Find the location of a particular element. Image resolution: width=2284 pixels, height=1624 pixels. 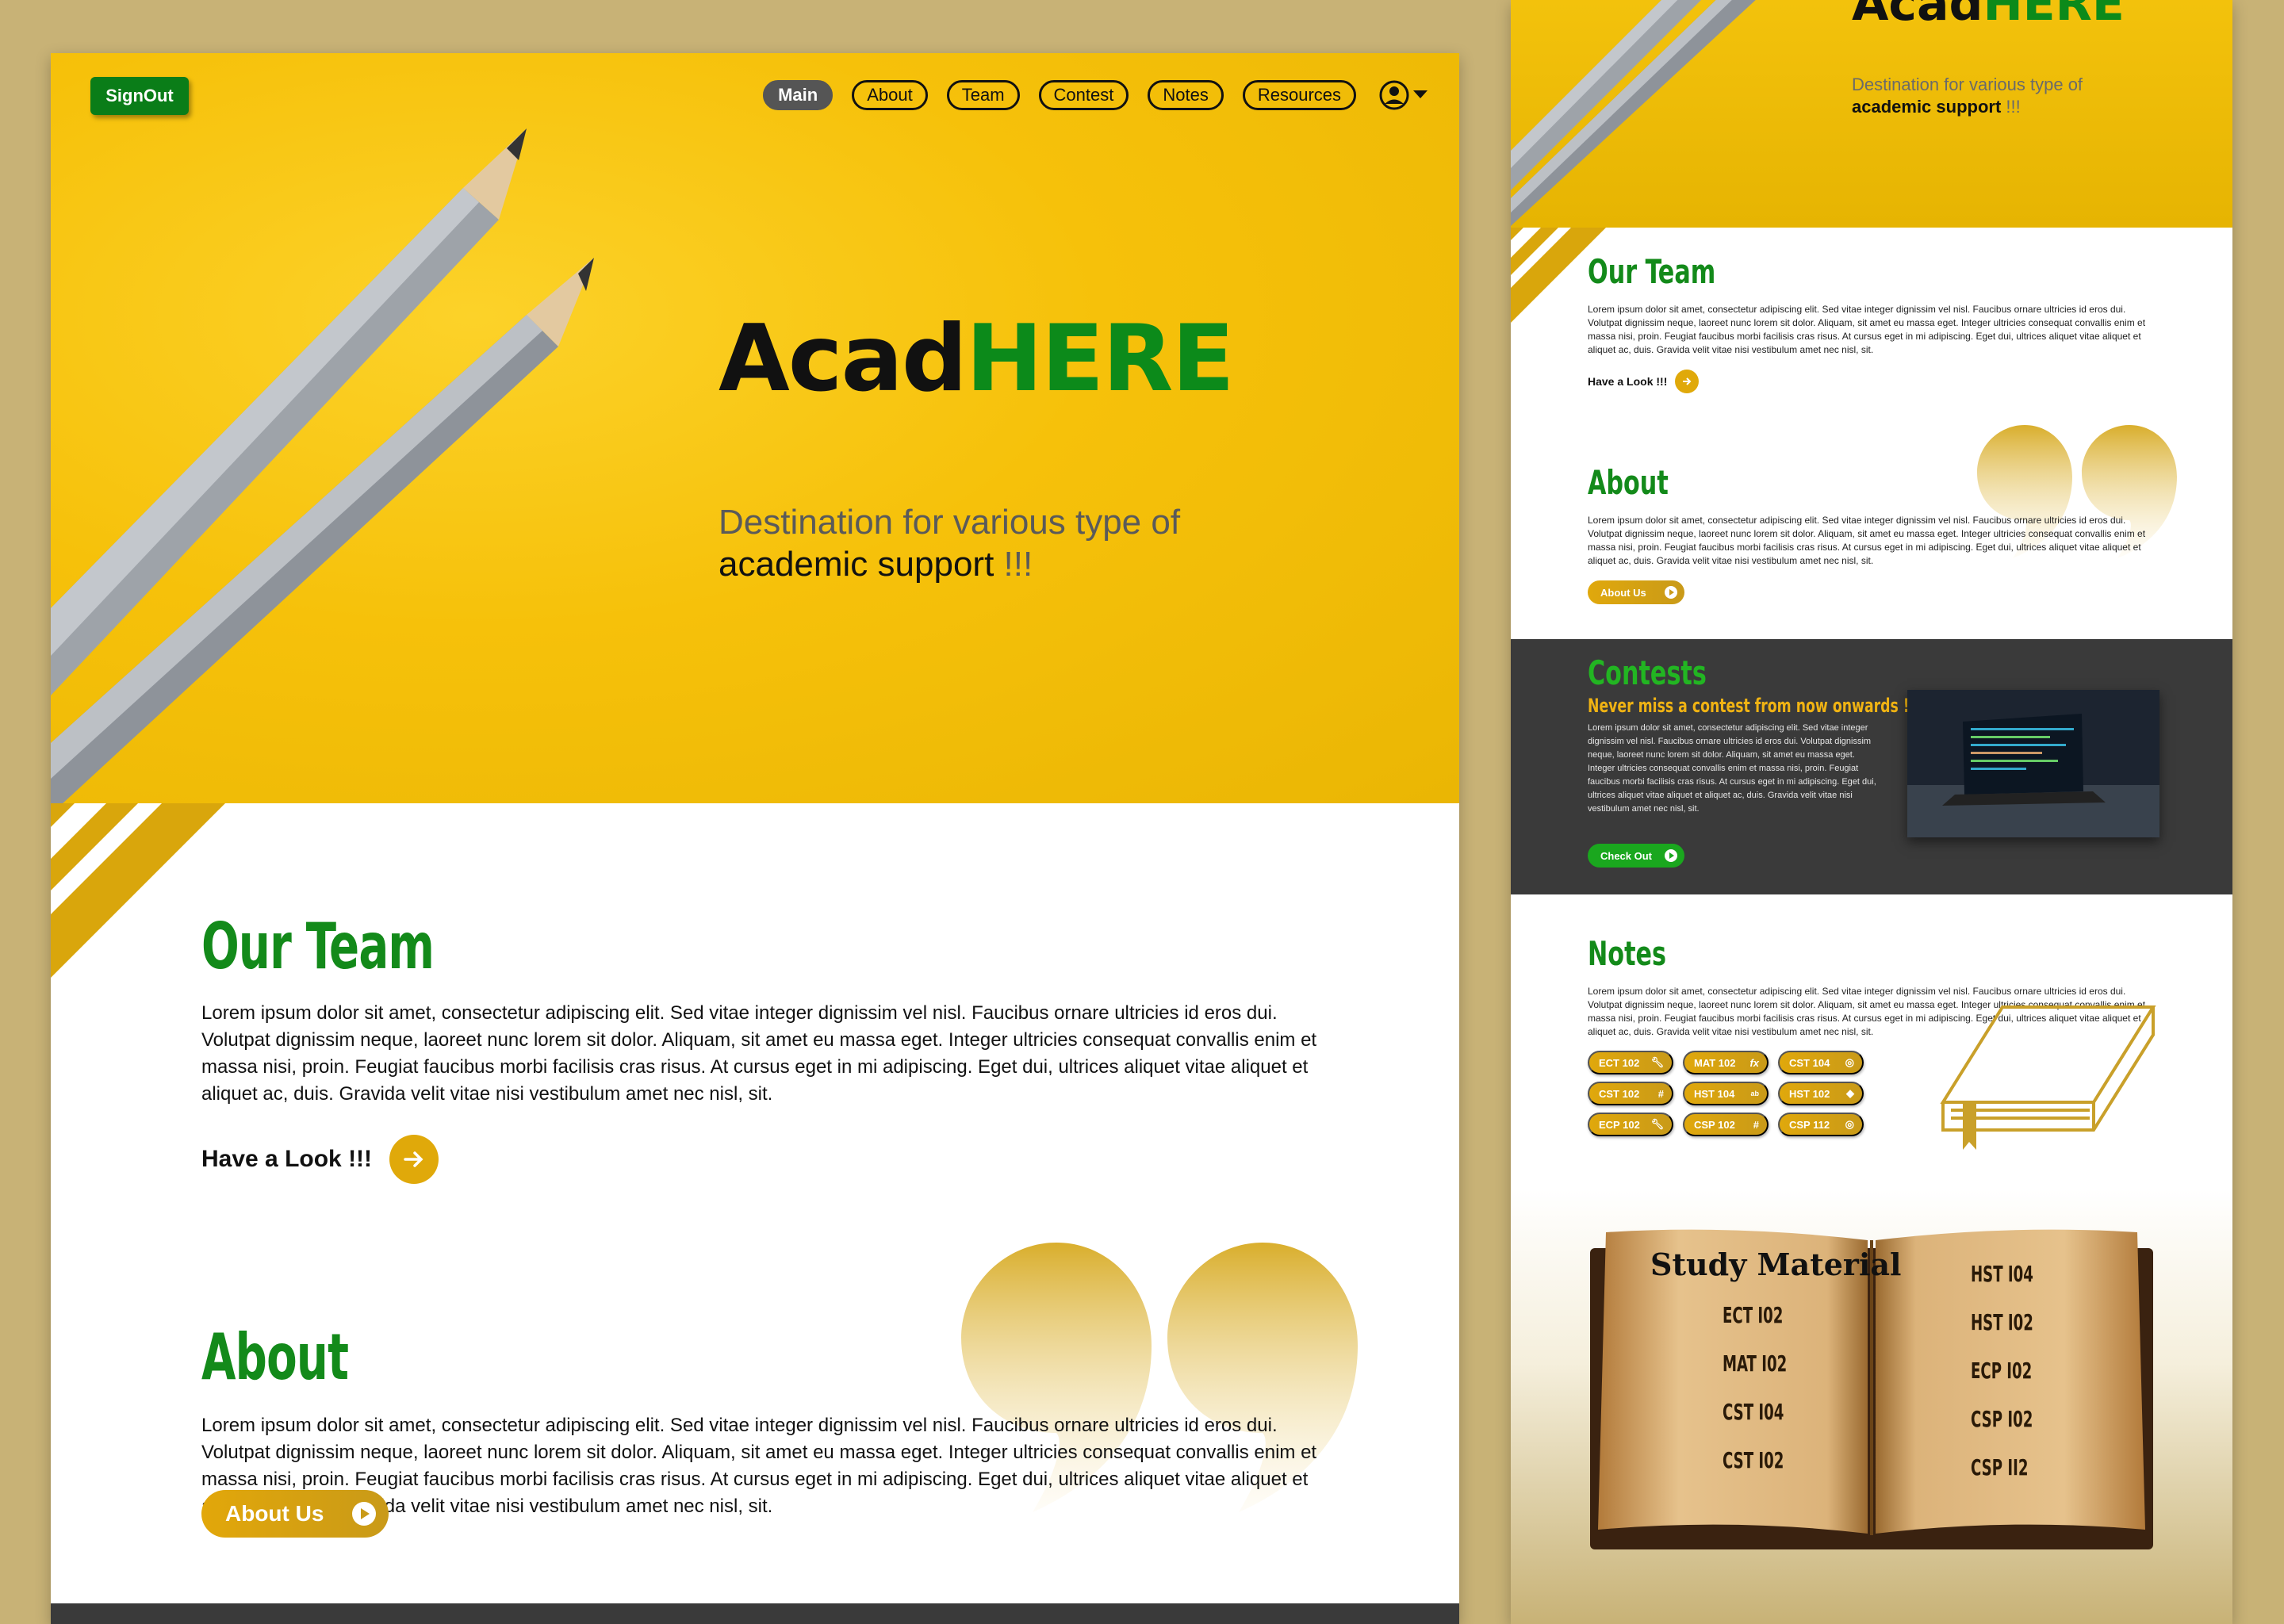

laptop-image is located at coordinates (2033, 763).